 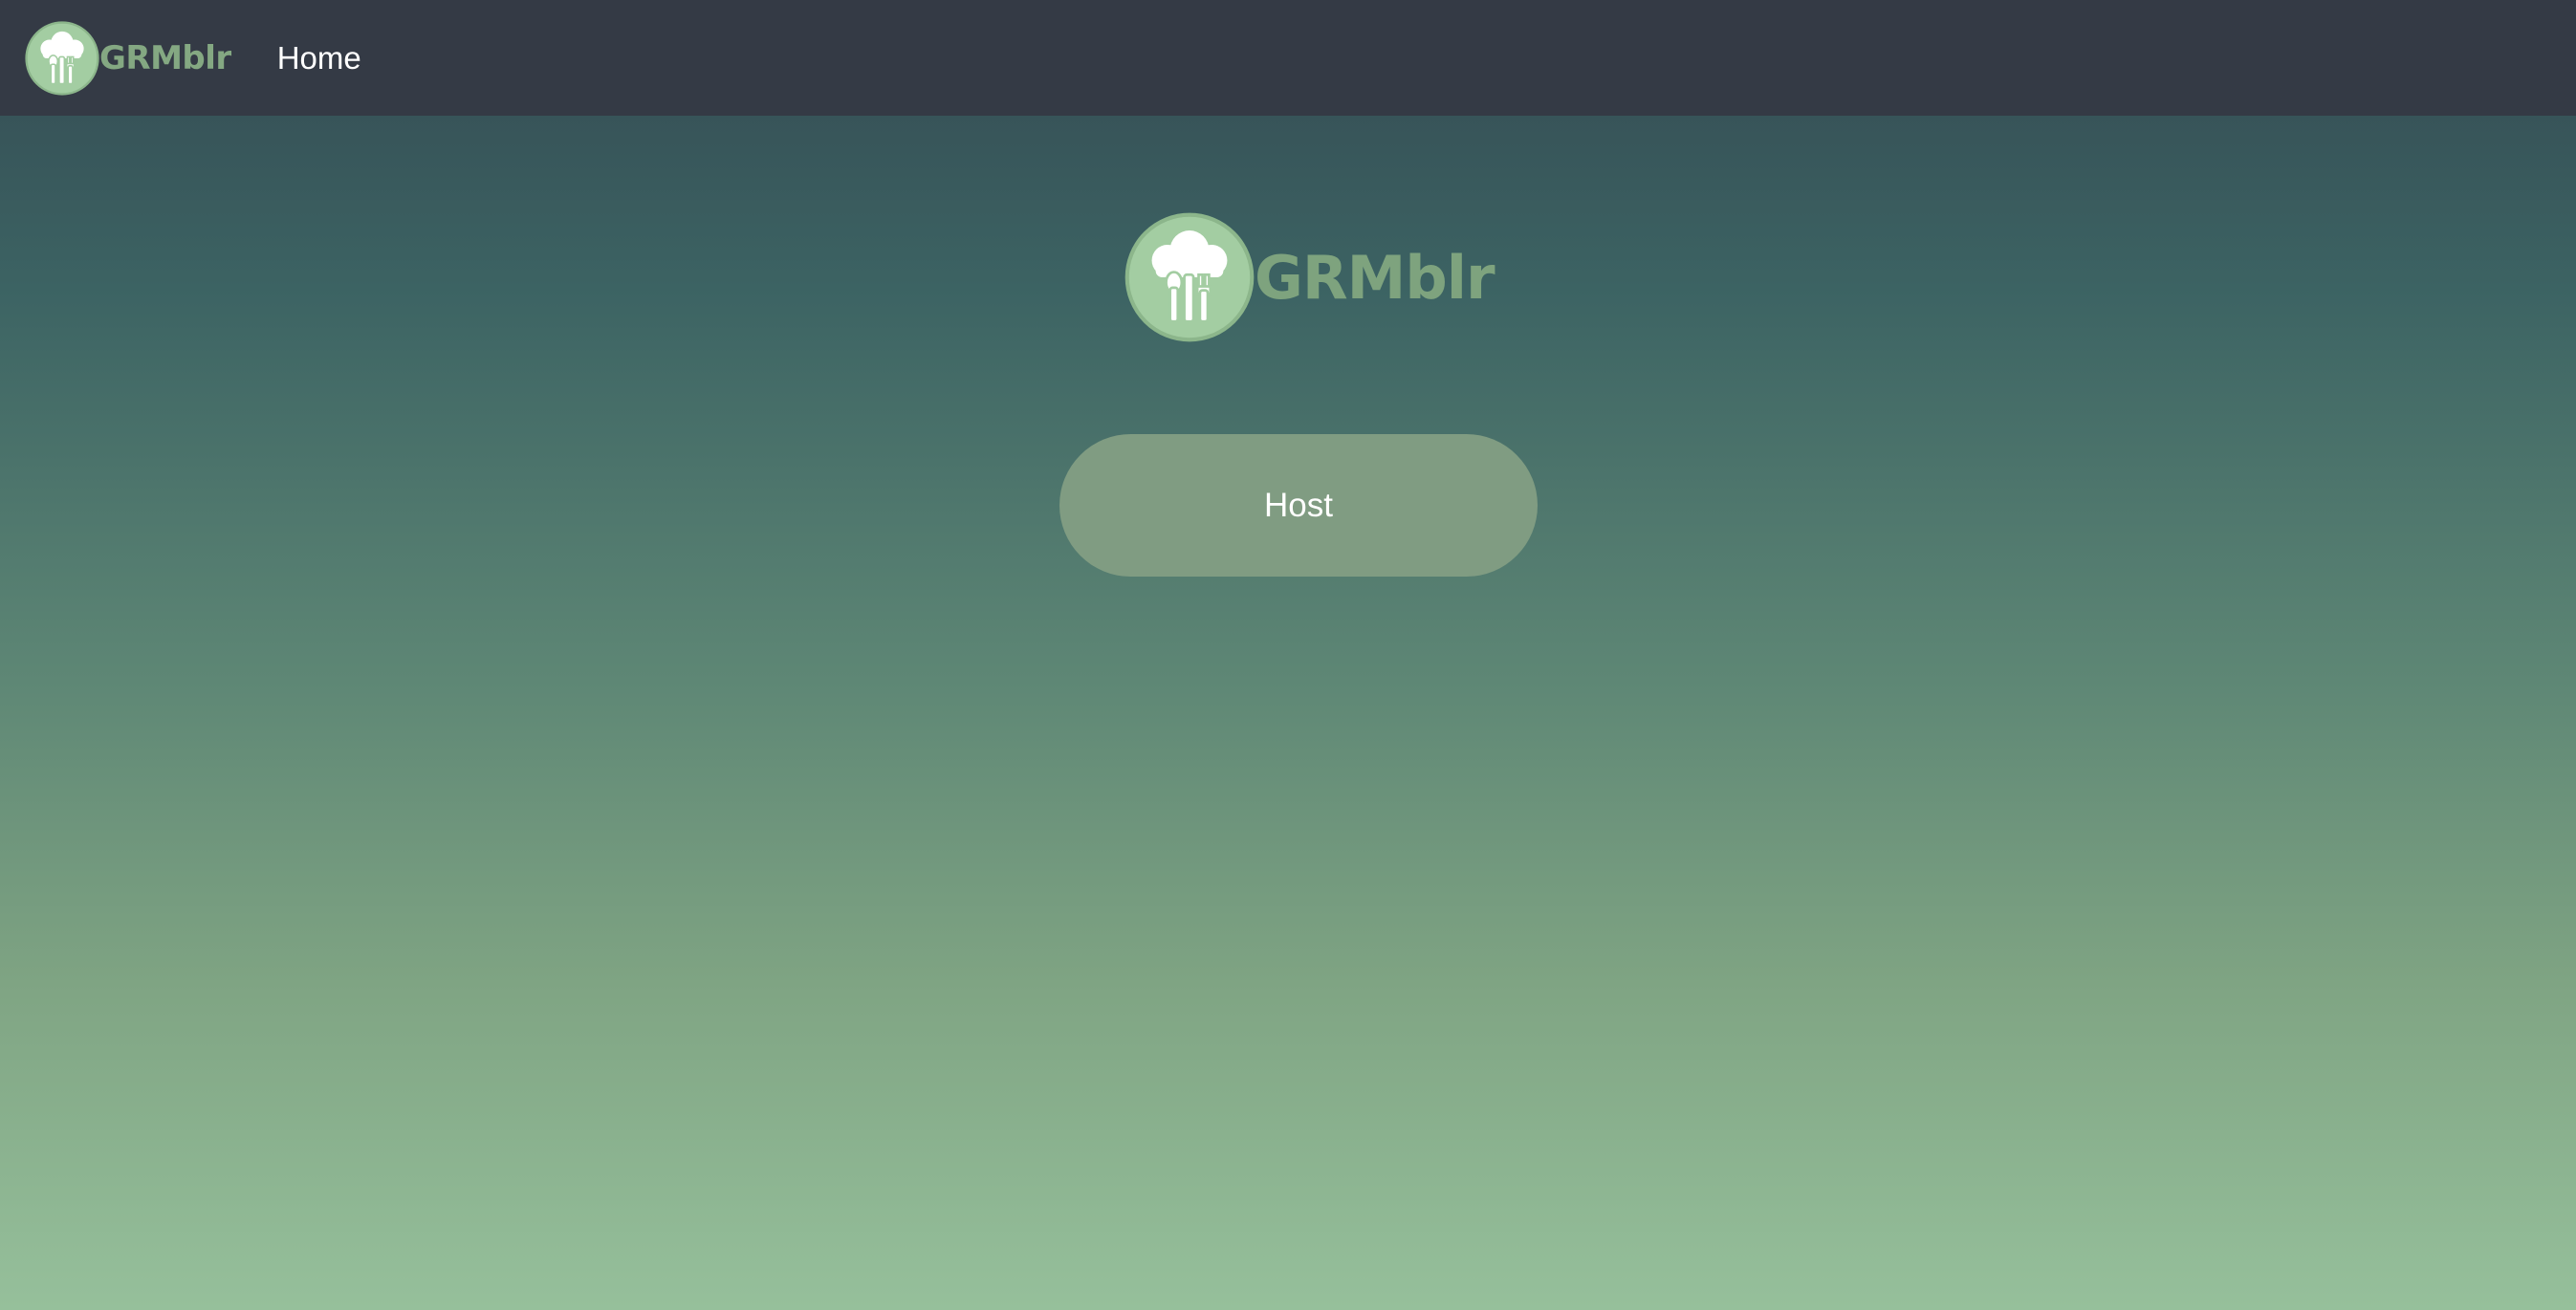 I want to click on nav-link-home: Home, so click(x=319, y=58).